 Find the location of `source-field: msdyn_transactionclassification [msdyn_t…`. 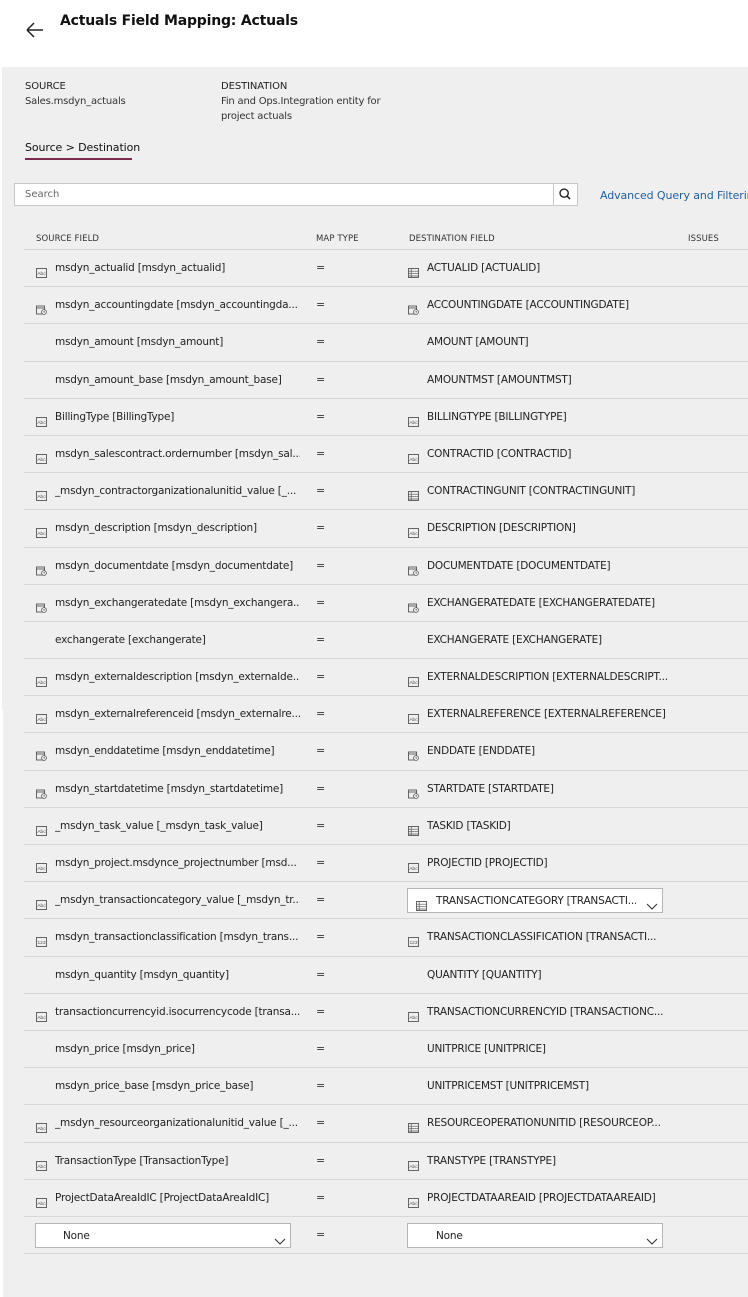

source-field: msdyn_transactionclassification [msdyn_t… is located at coordinates (177, 937).